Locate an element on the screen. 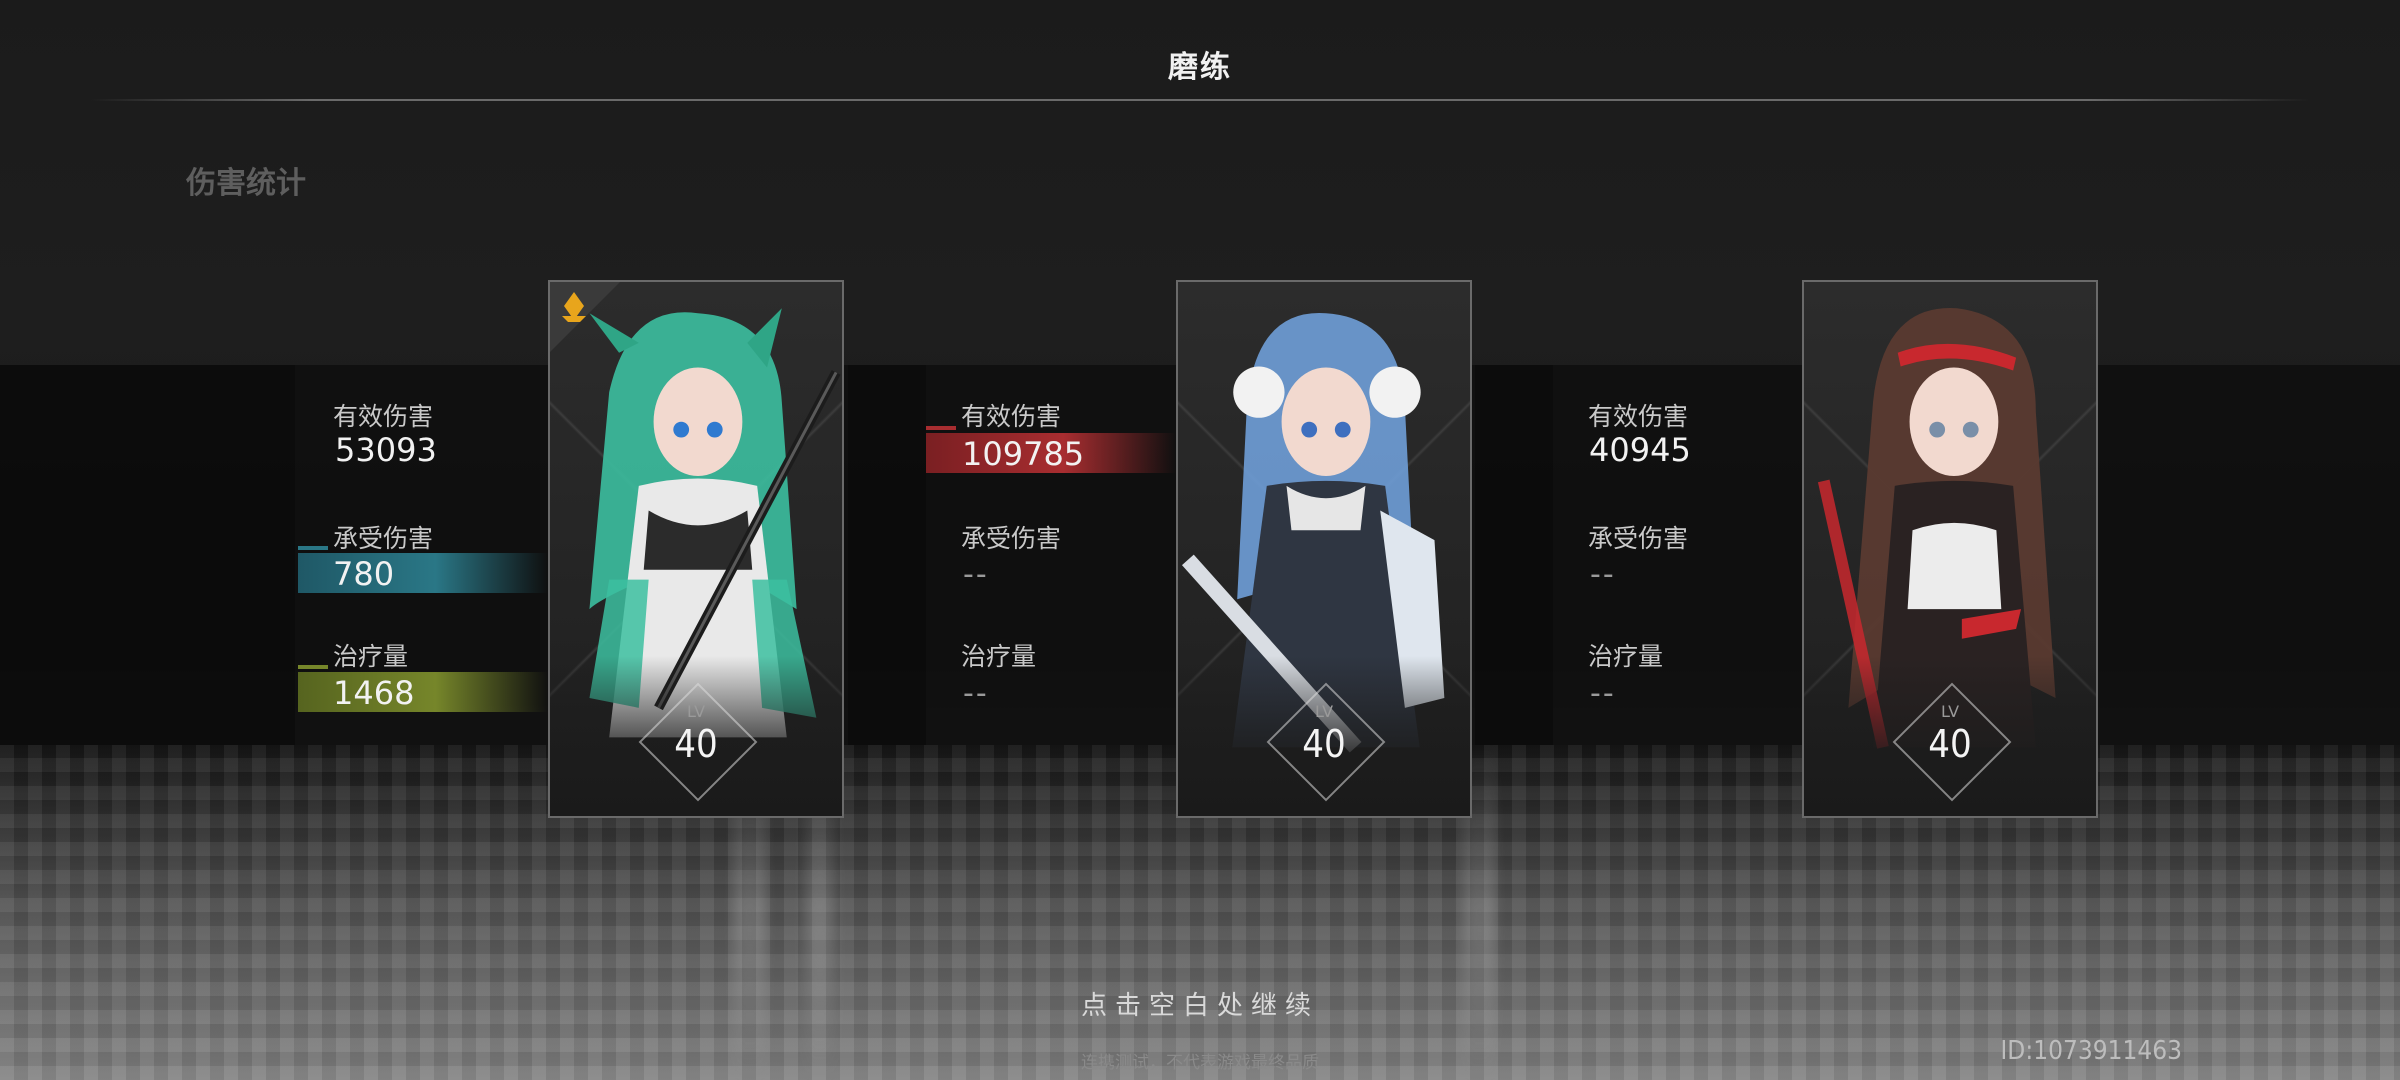  tap-to-continue-hint: 点击空白处继续 is located at coordinates (1200, 1003).